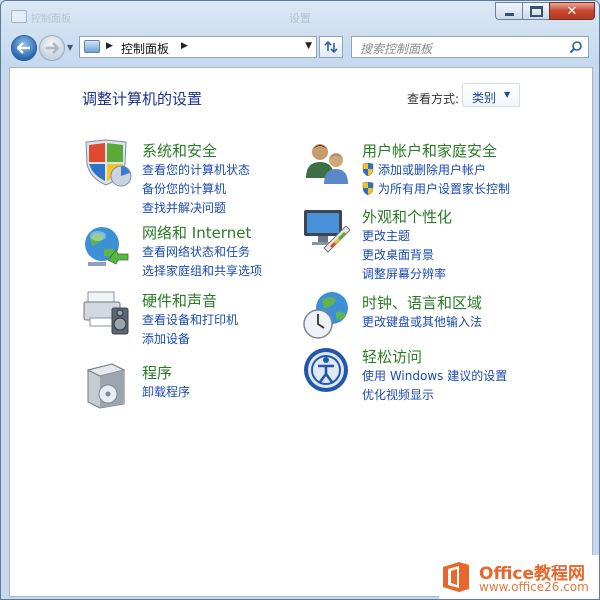  What do you see at coordinates (534, 587) in the screenshot?
I see `watermark-url: www.office26.com` at bounding box center [534, 587].